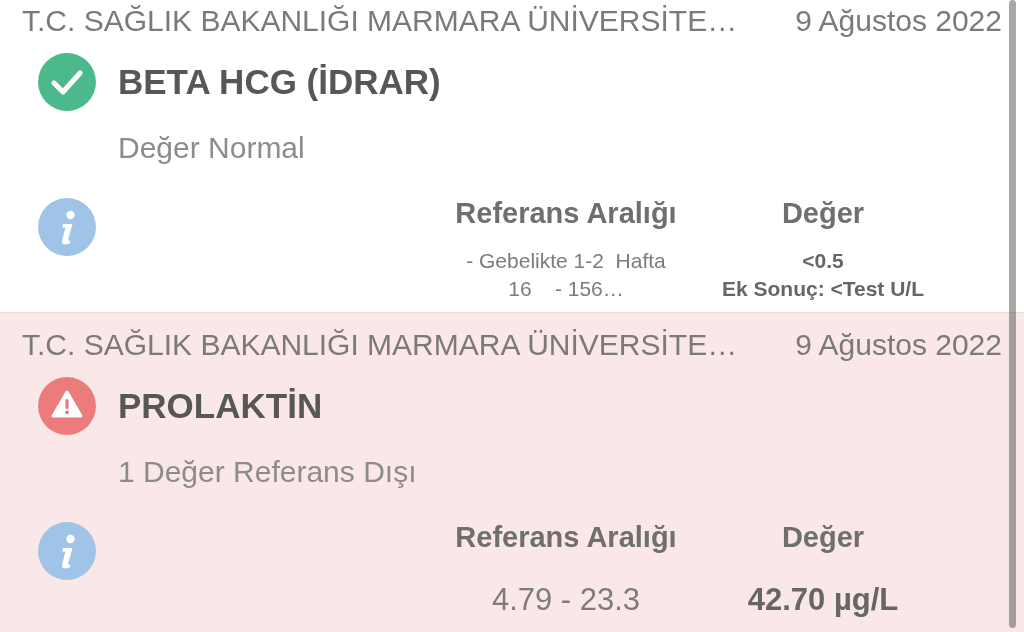  What do you see at coordinates (823, 289) in the screenshot?
I see `result-value: Ek Sonuç: <Test U/L` at bounding box center [823, 289].